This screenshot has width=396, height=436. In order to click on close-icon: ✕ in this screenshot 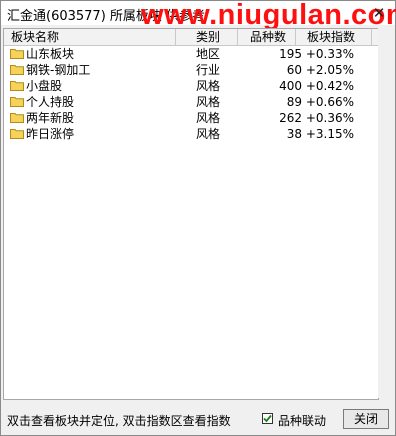, I will do `click(379, 13)`.